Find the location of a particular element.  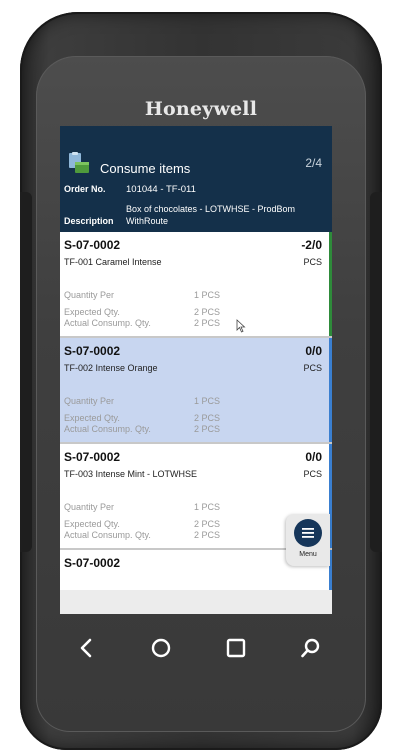

page-title: Consume items is located at coordinates (145, 168).